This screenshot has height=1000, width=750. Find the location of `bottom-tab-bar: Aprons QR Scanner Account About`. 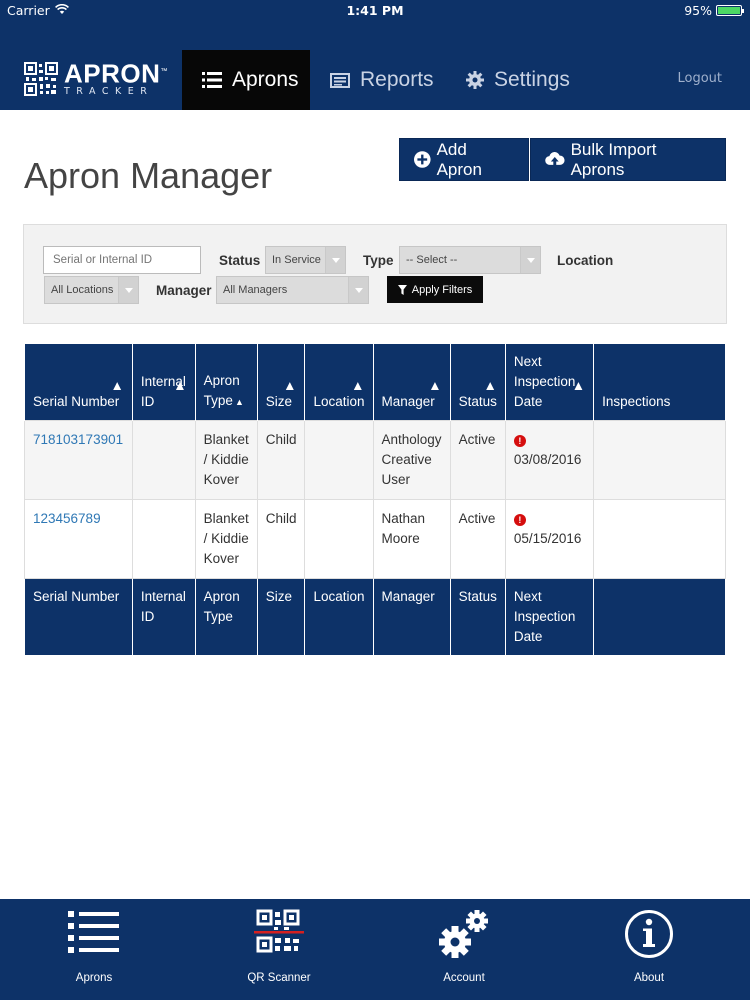

bottom-tab-bar: Aprons QR Scanner Account About is located at coordinates (375, 949).